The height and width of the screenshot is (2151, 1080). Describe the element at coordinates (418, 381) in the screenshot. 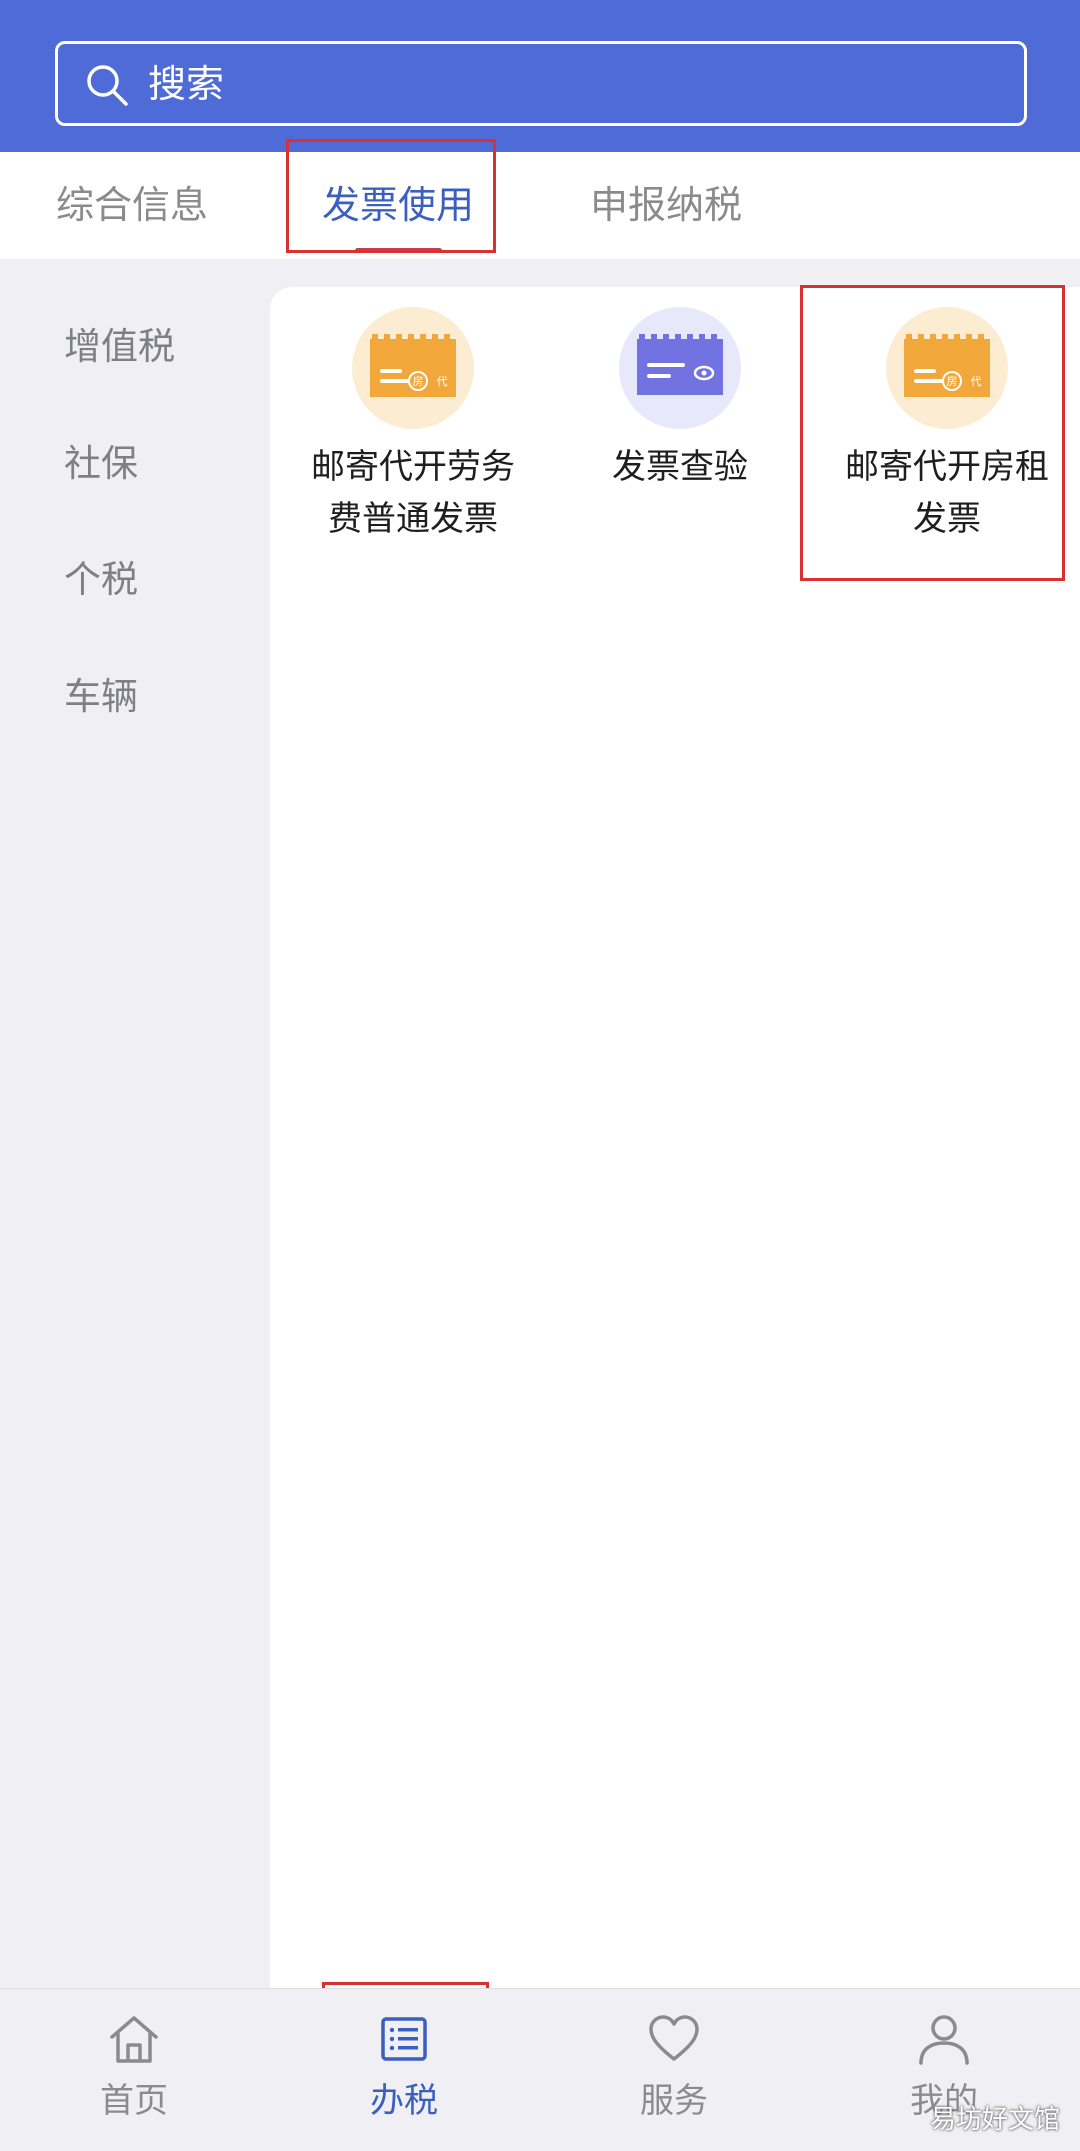

I see `icon-char-fang: 房` at that location.